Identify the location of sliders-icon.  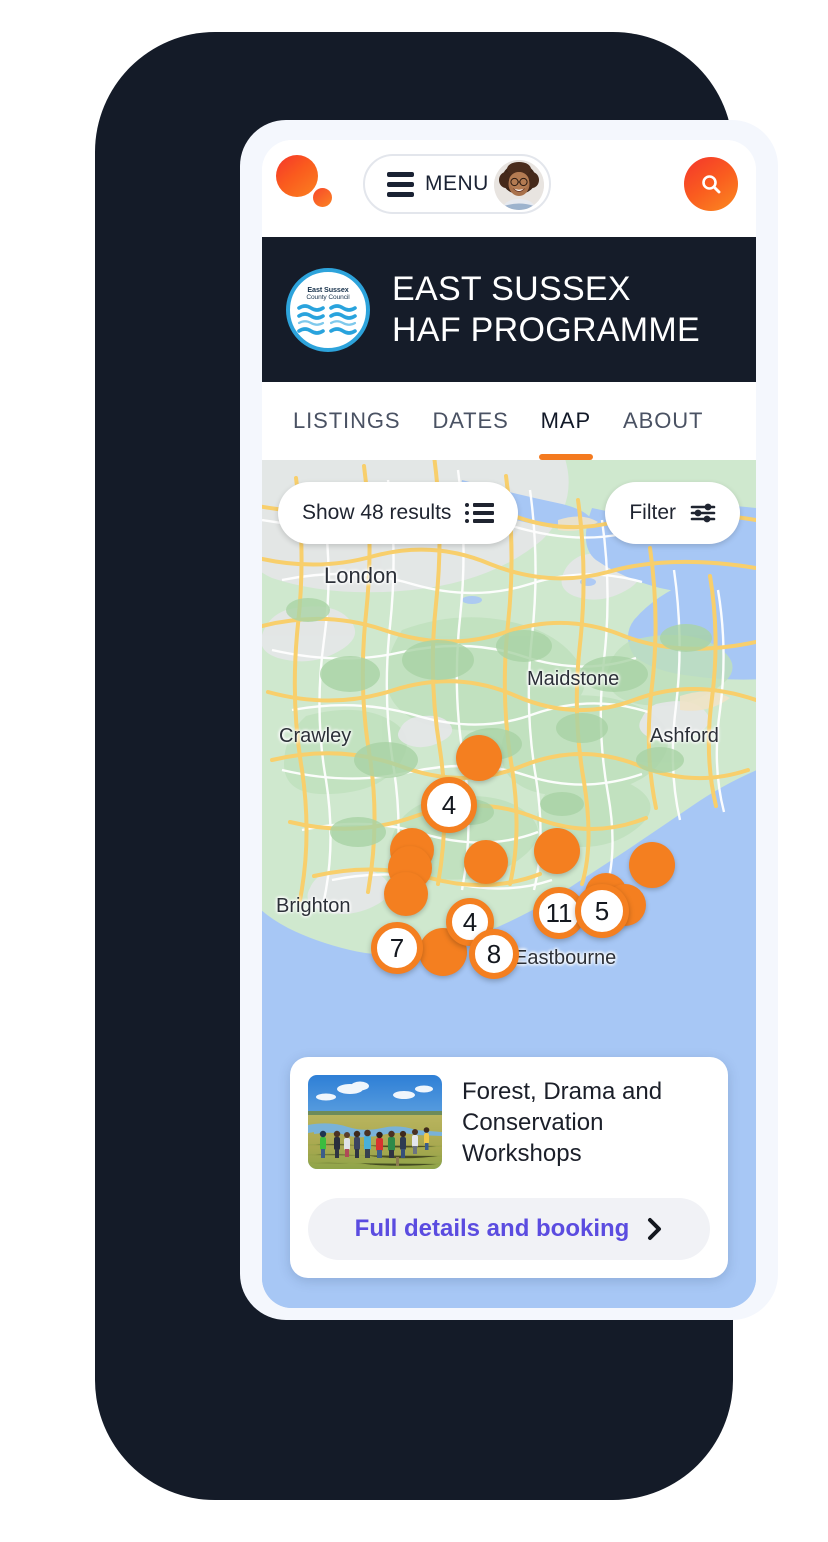
(703, 513).